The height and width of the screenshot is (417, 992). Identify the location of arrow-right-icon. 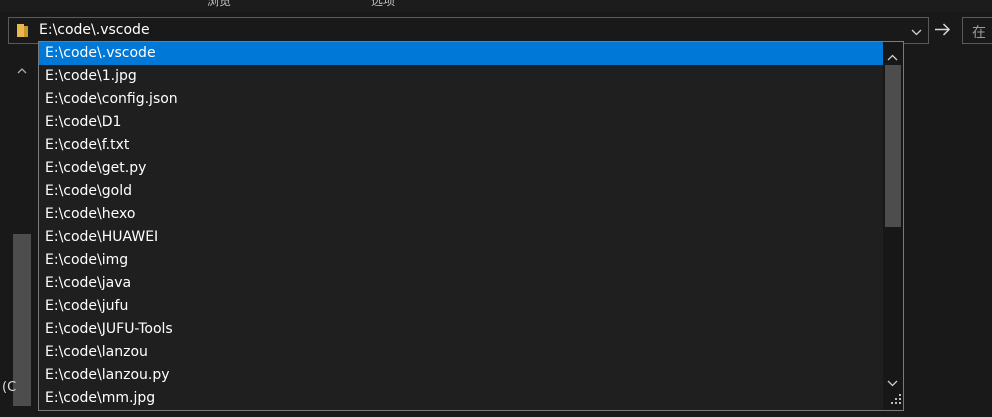
(942, 30).